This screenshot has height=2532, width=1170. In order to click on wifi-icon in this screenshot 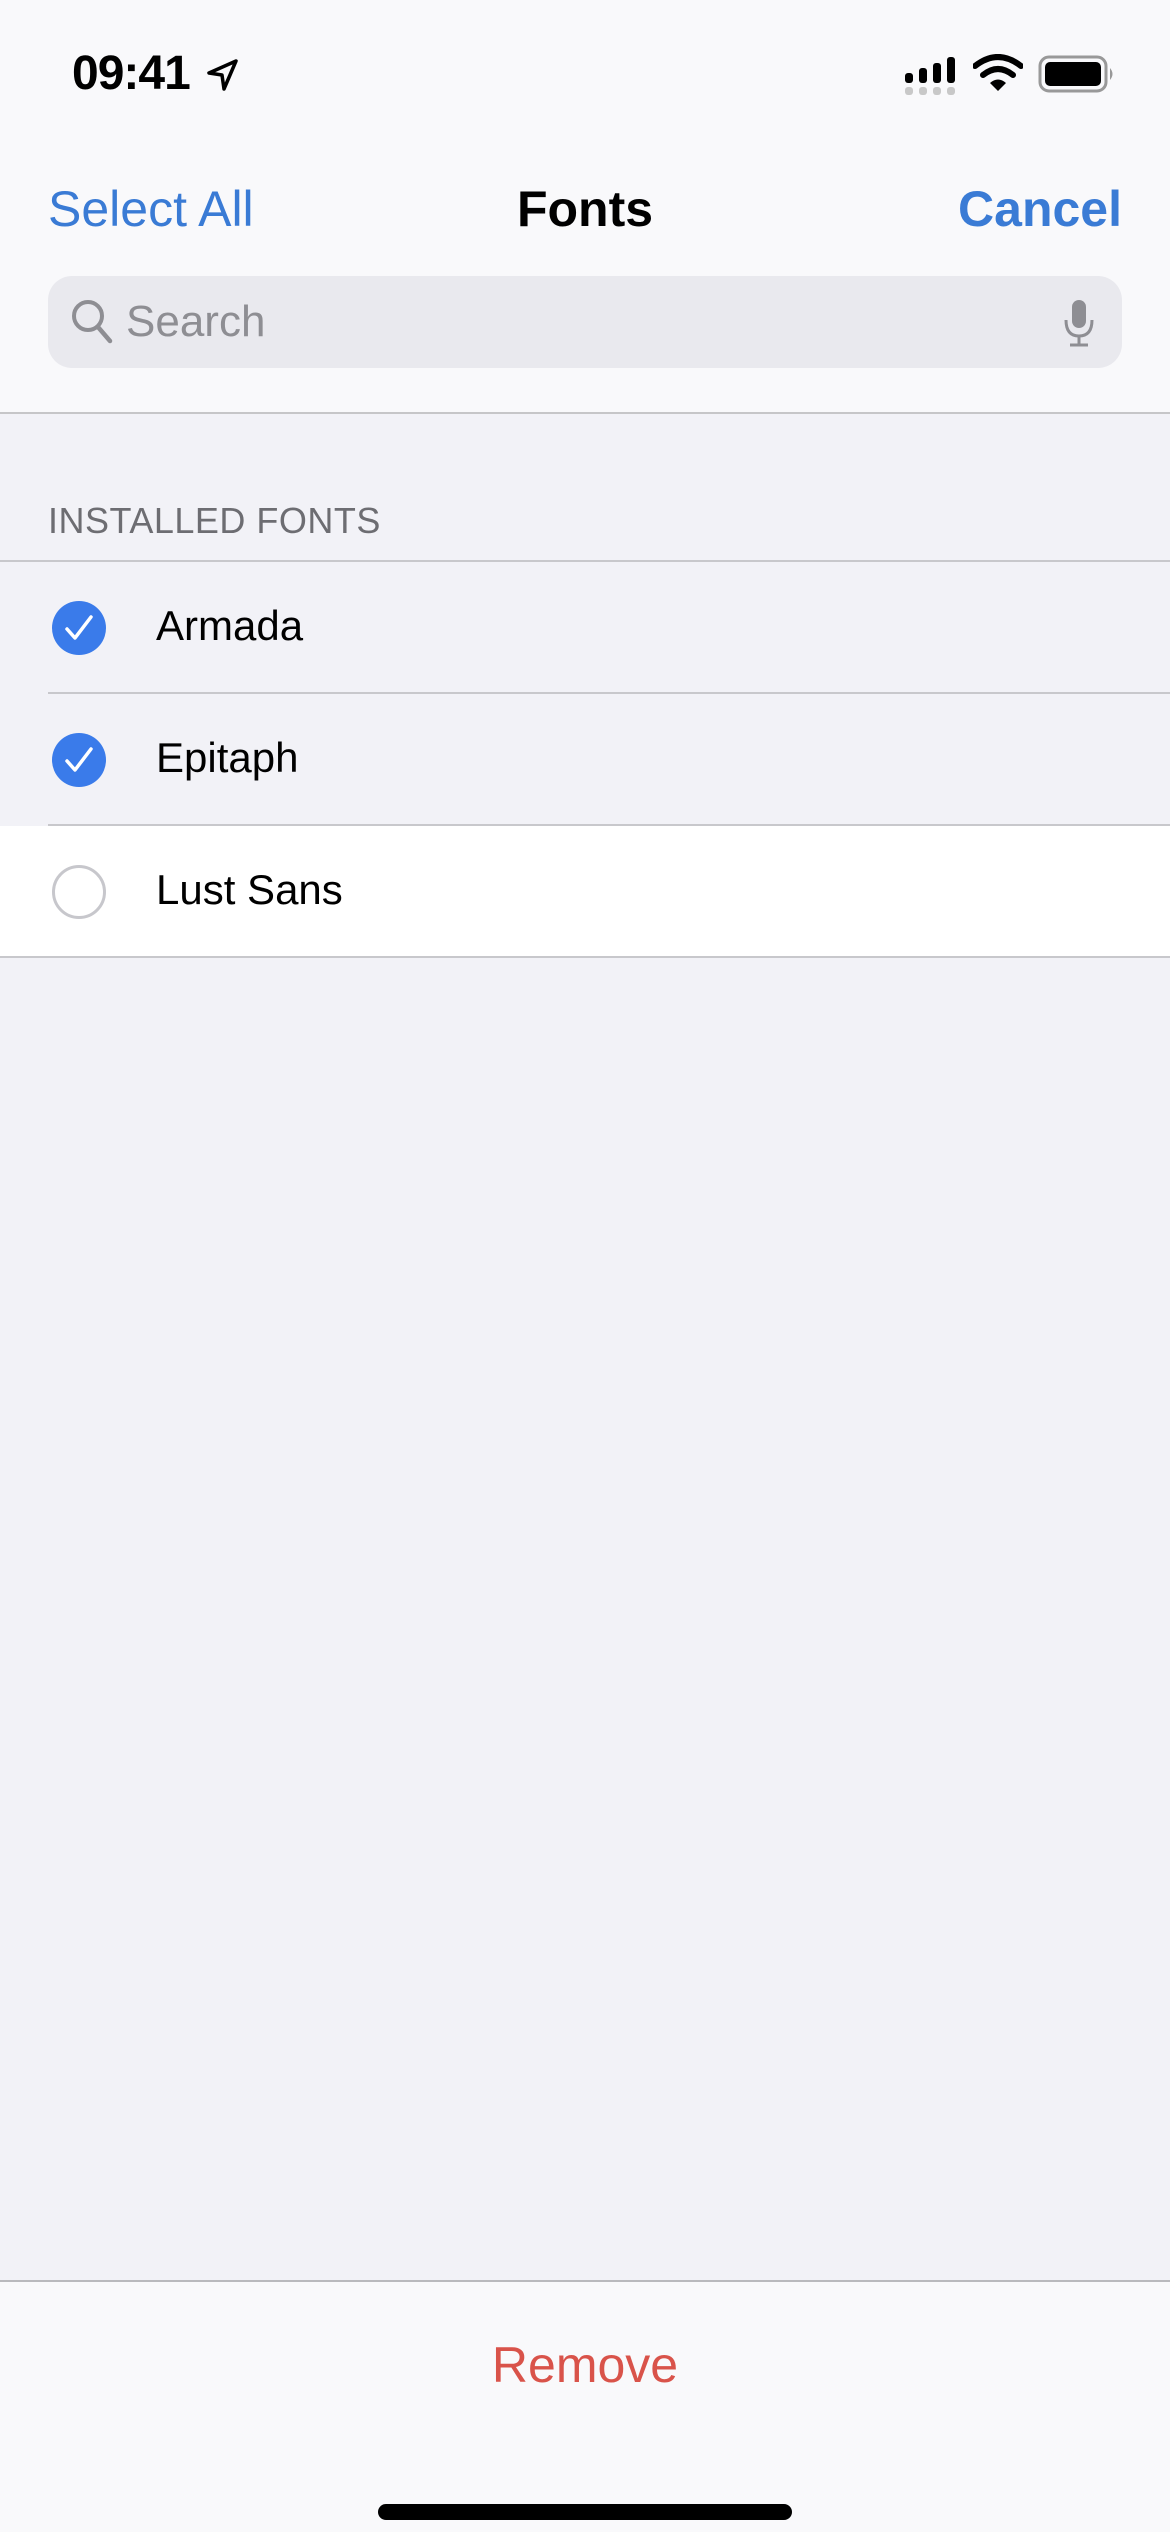, I will do `click(998, 72)`.